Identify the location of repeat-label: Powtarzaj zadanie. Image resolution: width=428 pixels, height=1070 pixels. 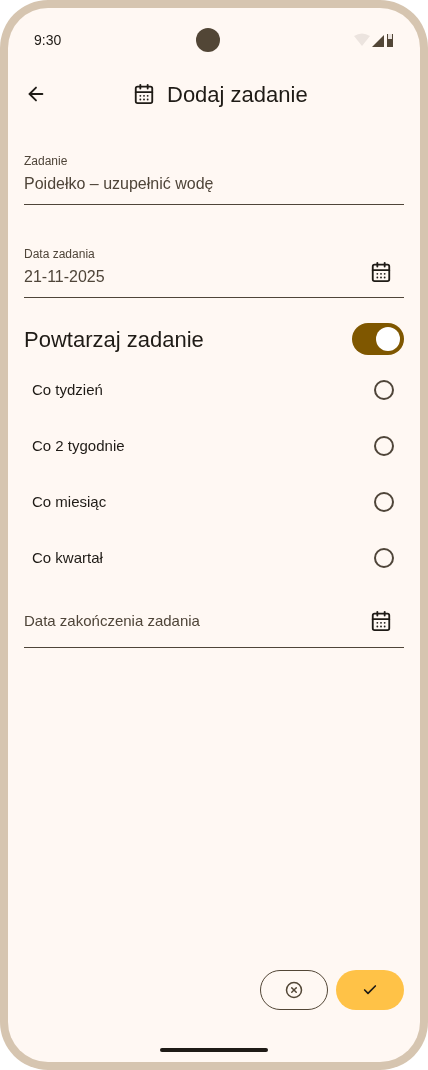
(114, 339).